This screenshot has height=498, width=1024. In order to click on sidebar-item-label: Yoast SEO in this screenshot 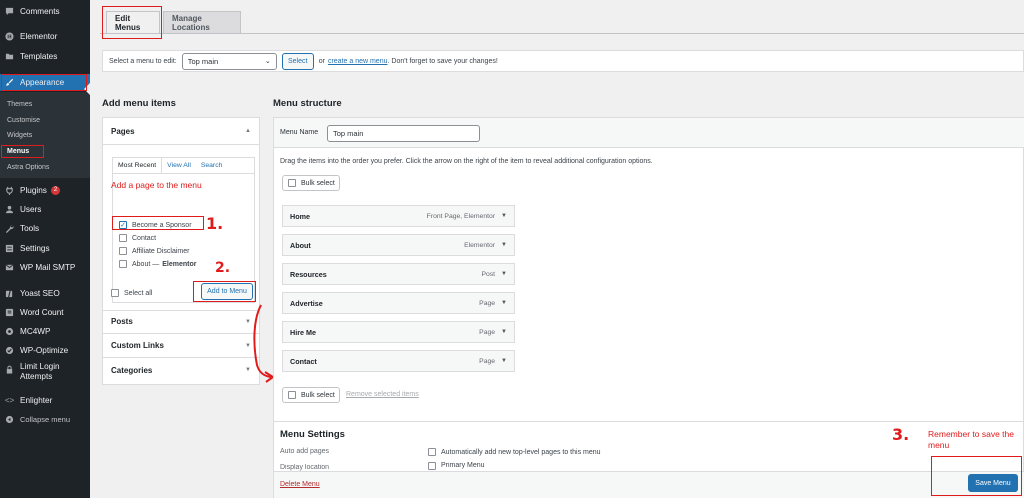, I will do `click(40, 293)`.